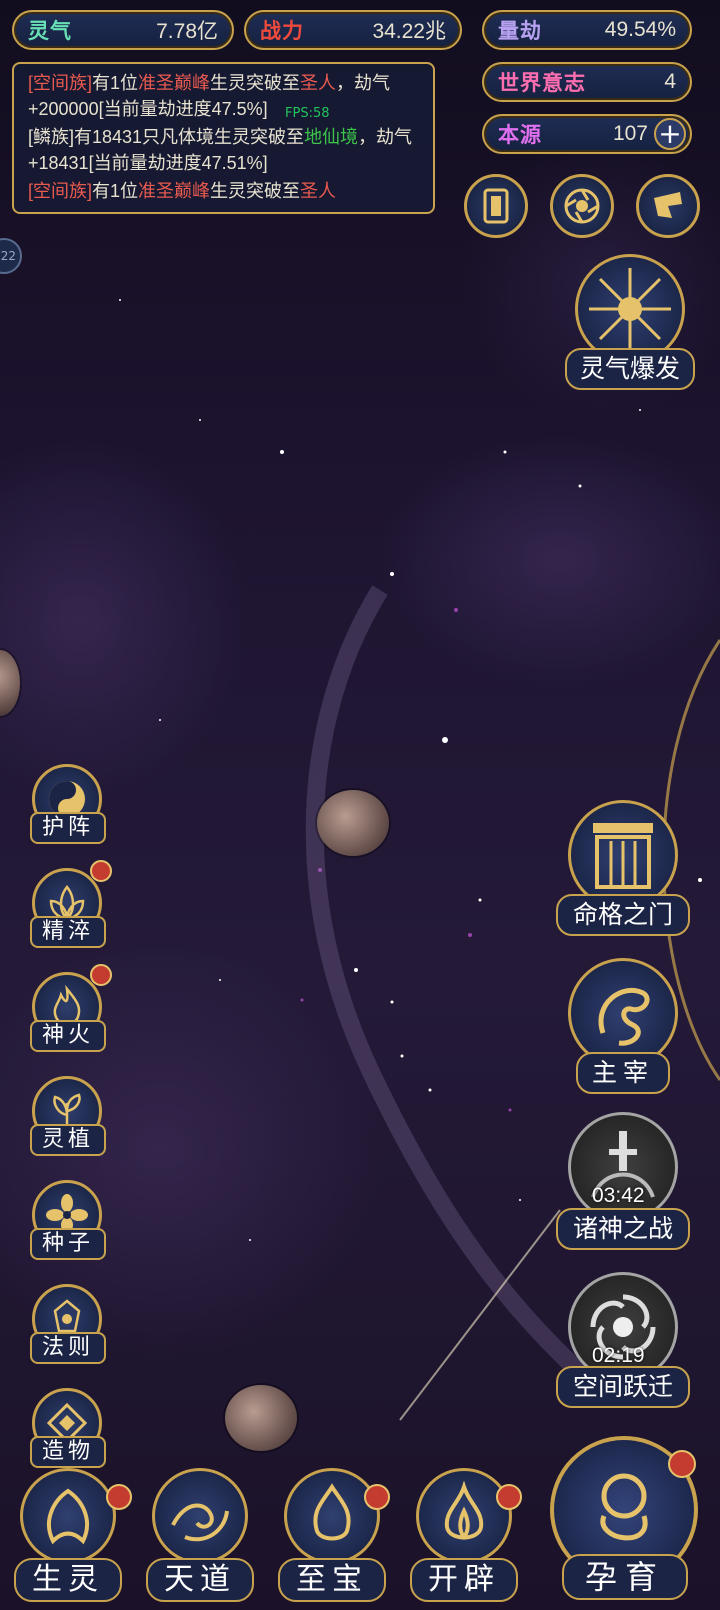 The width and height of the screenshot is (720, 1610). What do you see at coordinates (200, 1580) in the screenshot?
I see `heaven-dao-label: 天道` at bounding box center [200, 1580].